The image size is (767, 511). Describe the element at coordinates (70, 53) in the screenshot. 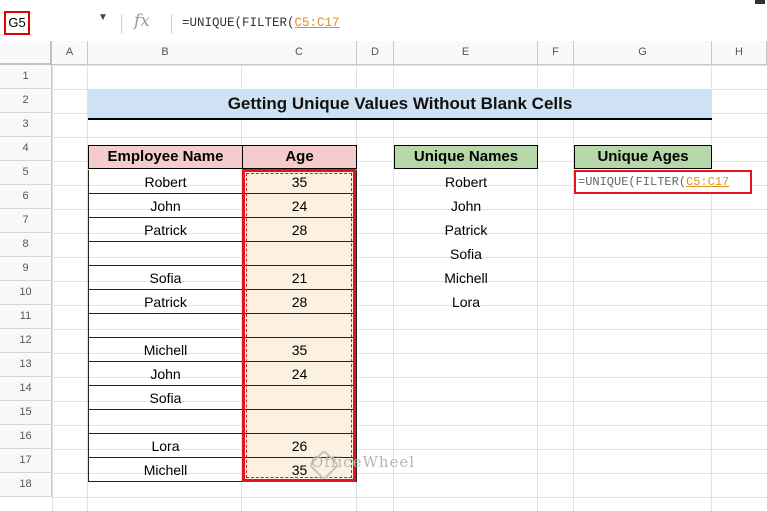

I see `column-header: A` at that location.